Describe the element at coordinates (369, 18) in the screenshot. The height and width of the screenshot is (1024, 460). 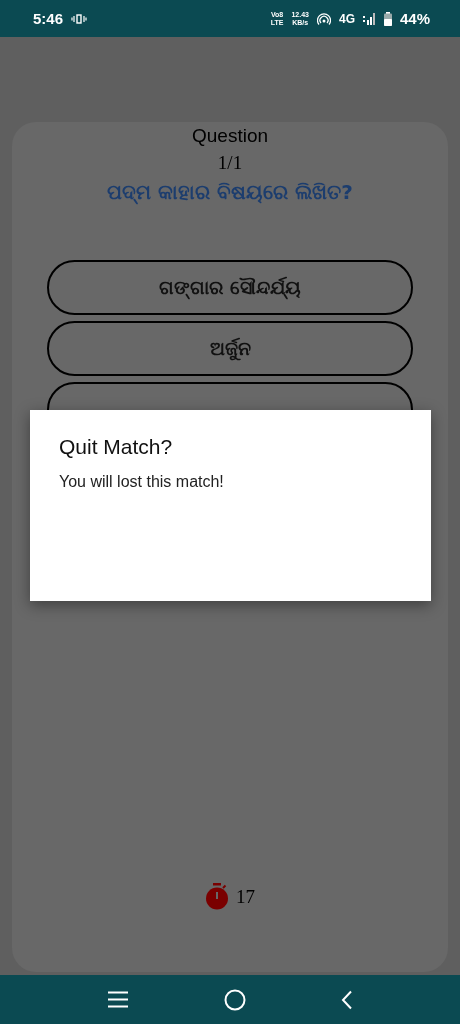
I see `signal-icon` at that location.